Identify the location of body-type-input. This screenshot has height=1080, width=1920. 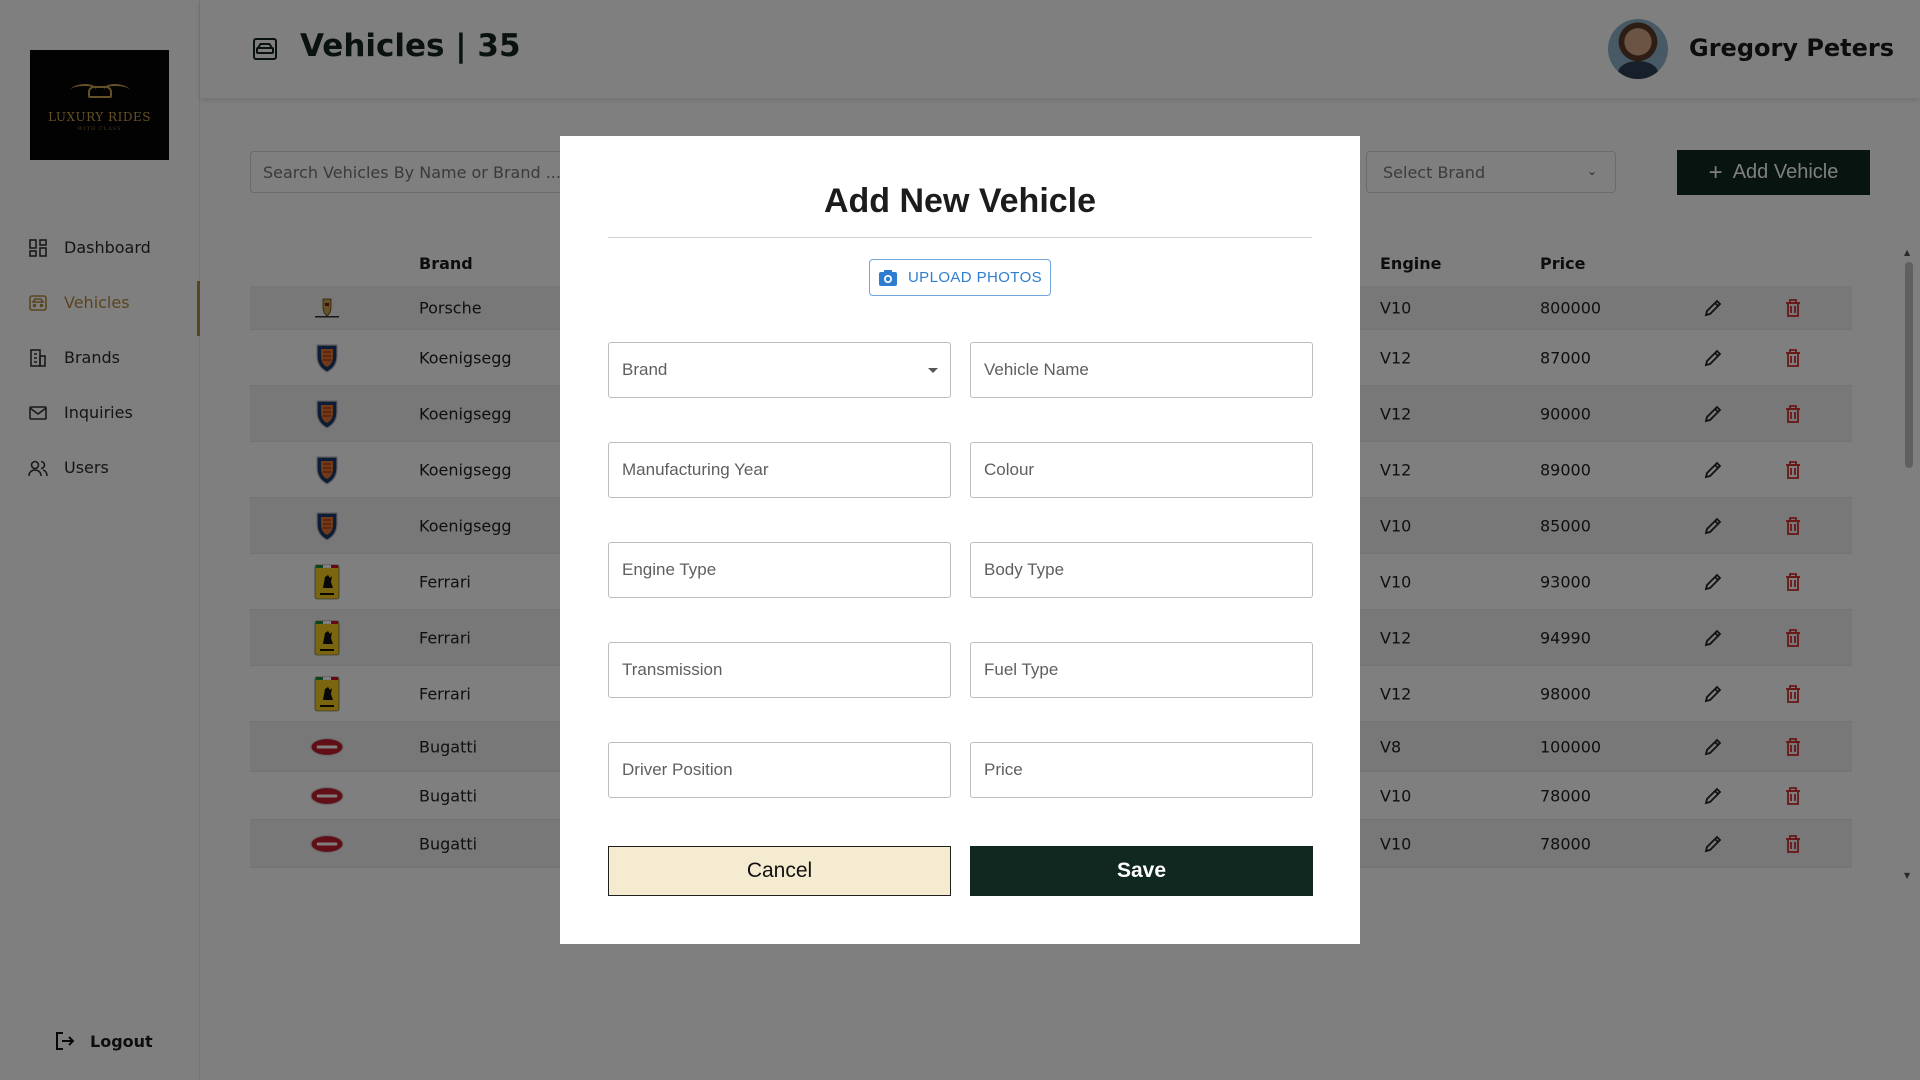
(1141, 570).